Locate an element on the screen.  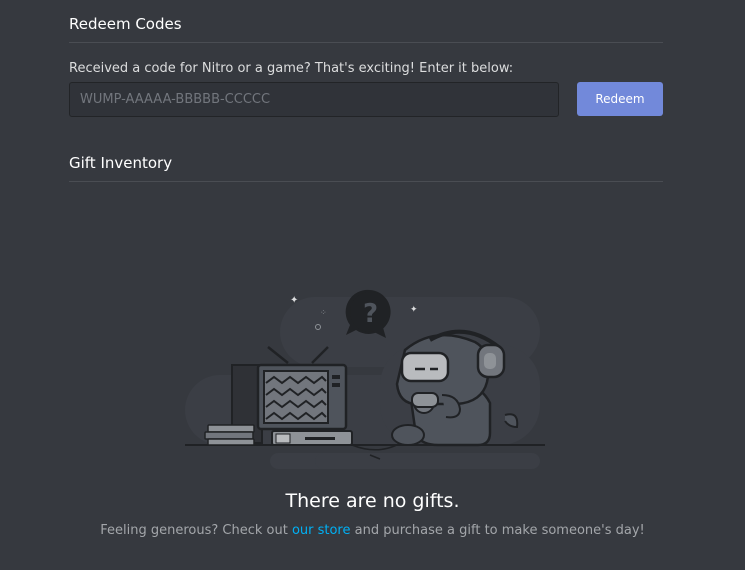
sparkle-dots-icon: ⁘ is located at coordinates (323, 312).